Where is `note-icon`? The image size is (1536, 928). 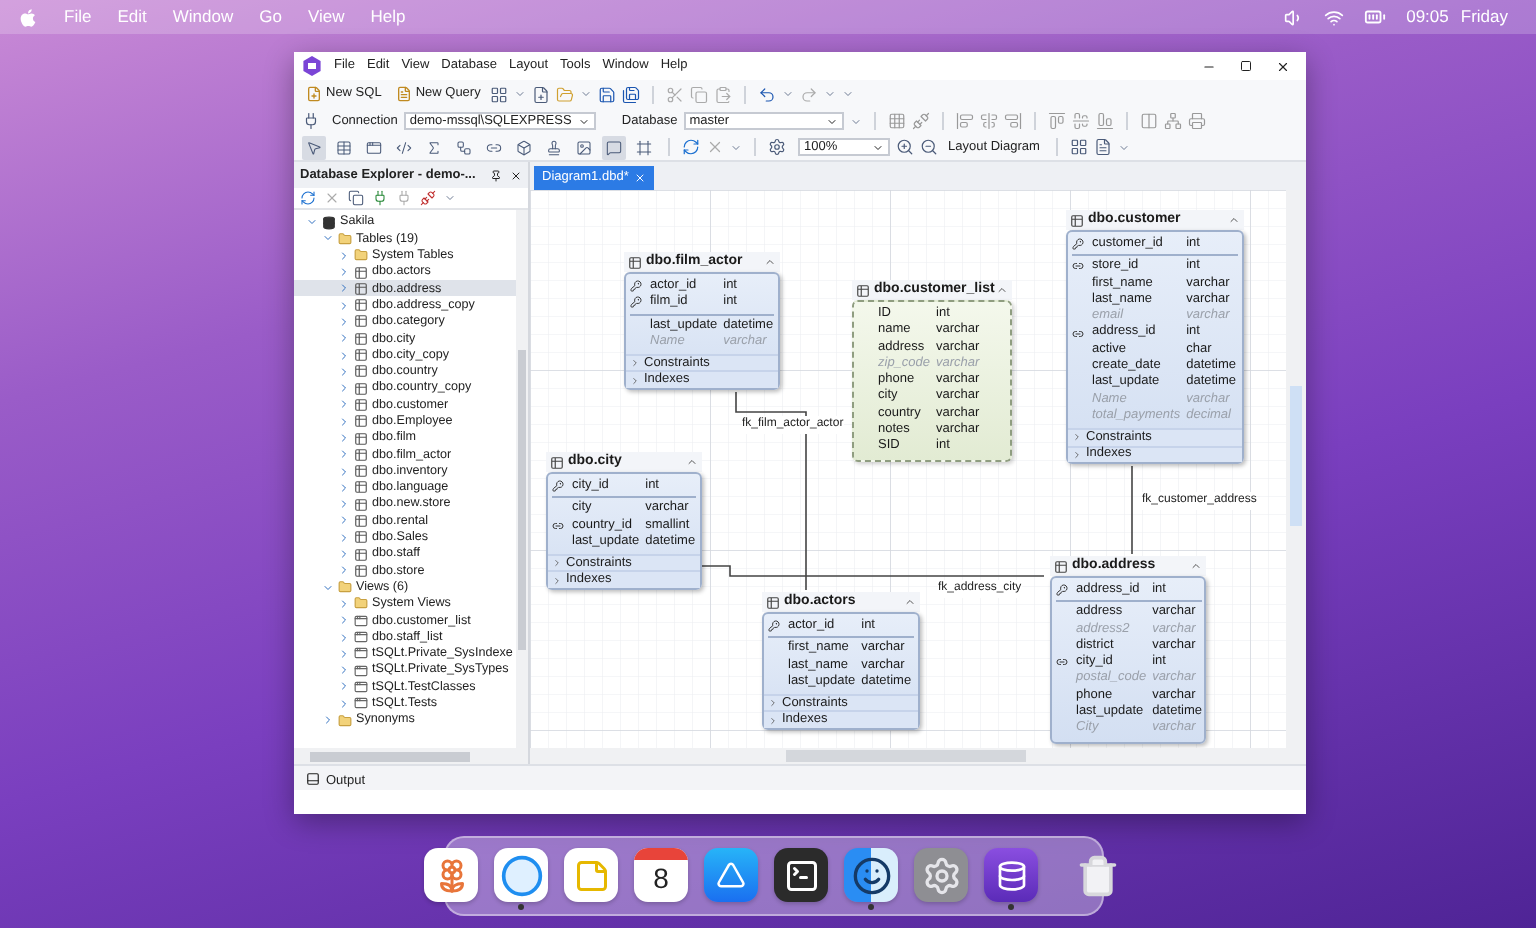 note-icon is located at coordinates (614, 147).